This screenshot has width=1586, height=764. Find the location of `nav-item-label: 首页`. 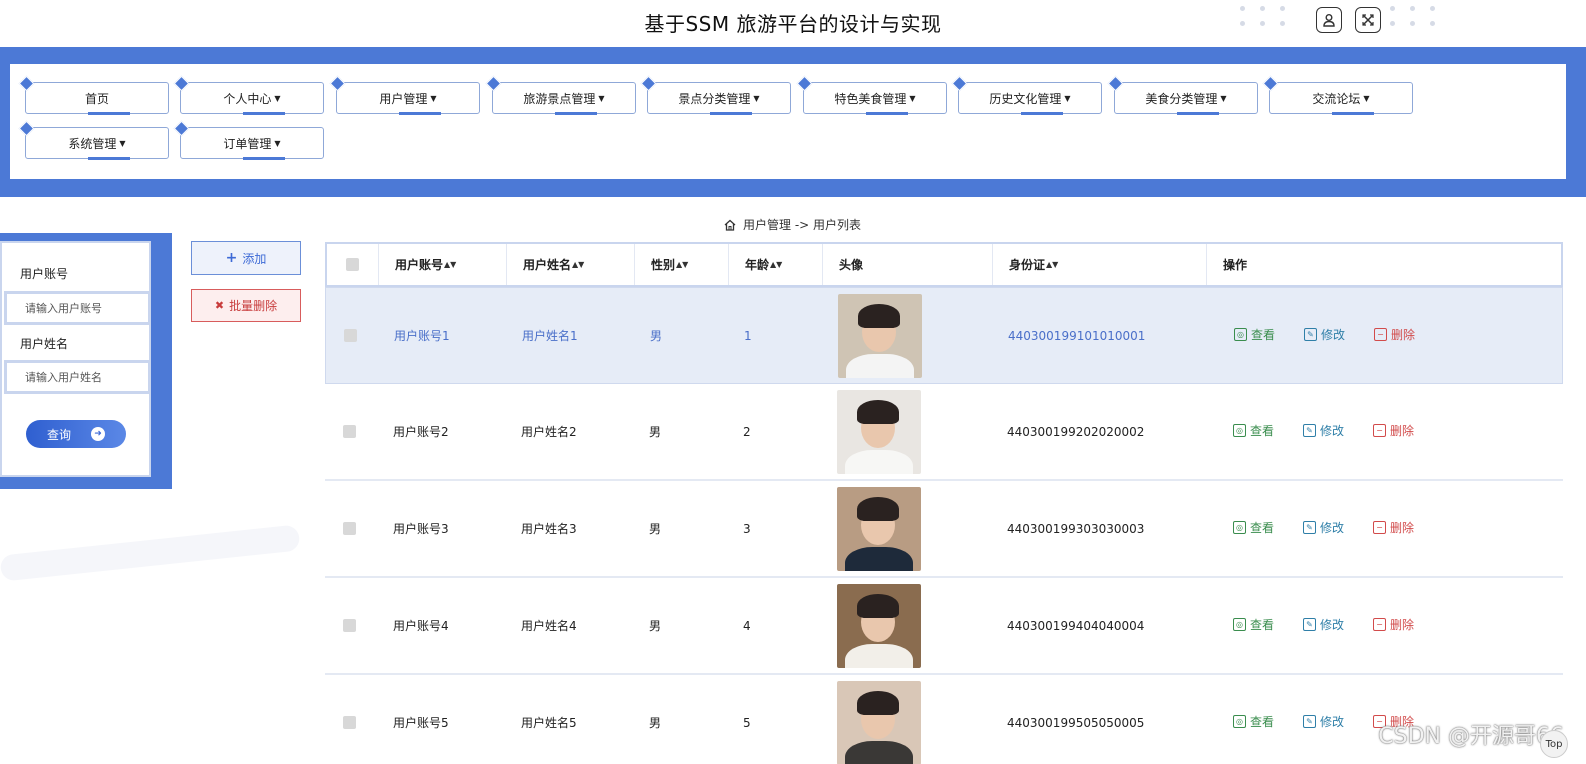

nav-item-label: 首页 is located at coordinates (96, 98).